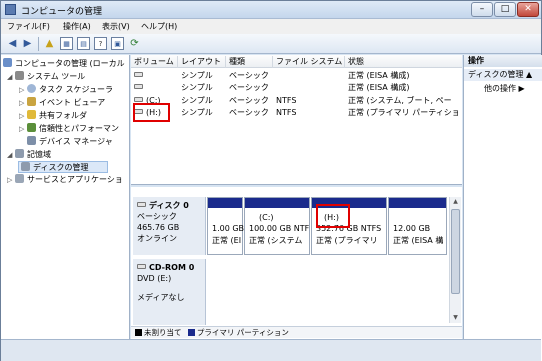 This screenshot has height=361, width=542. I want to click on tree-item-disk-management: ディスクの管理, so click(63, 167).